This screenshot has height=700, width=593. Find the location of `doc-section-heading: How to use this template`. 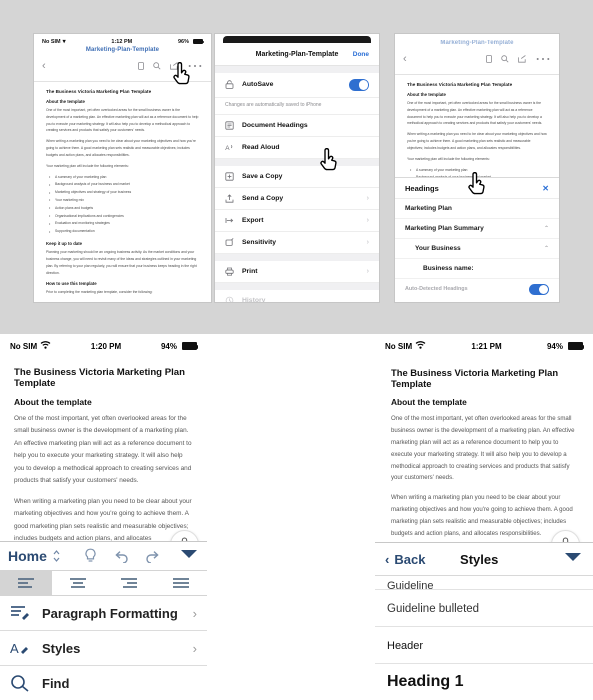

doc-section-heading: How to use this template is located at coordinates (71, 284).